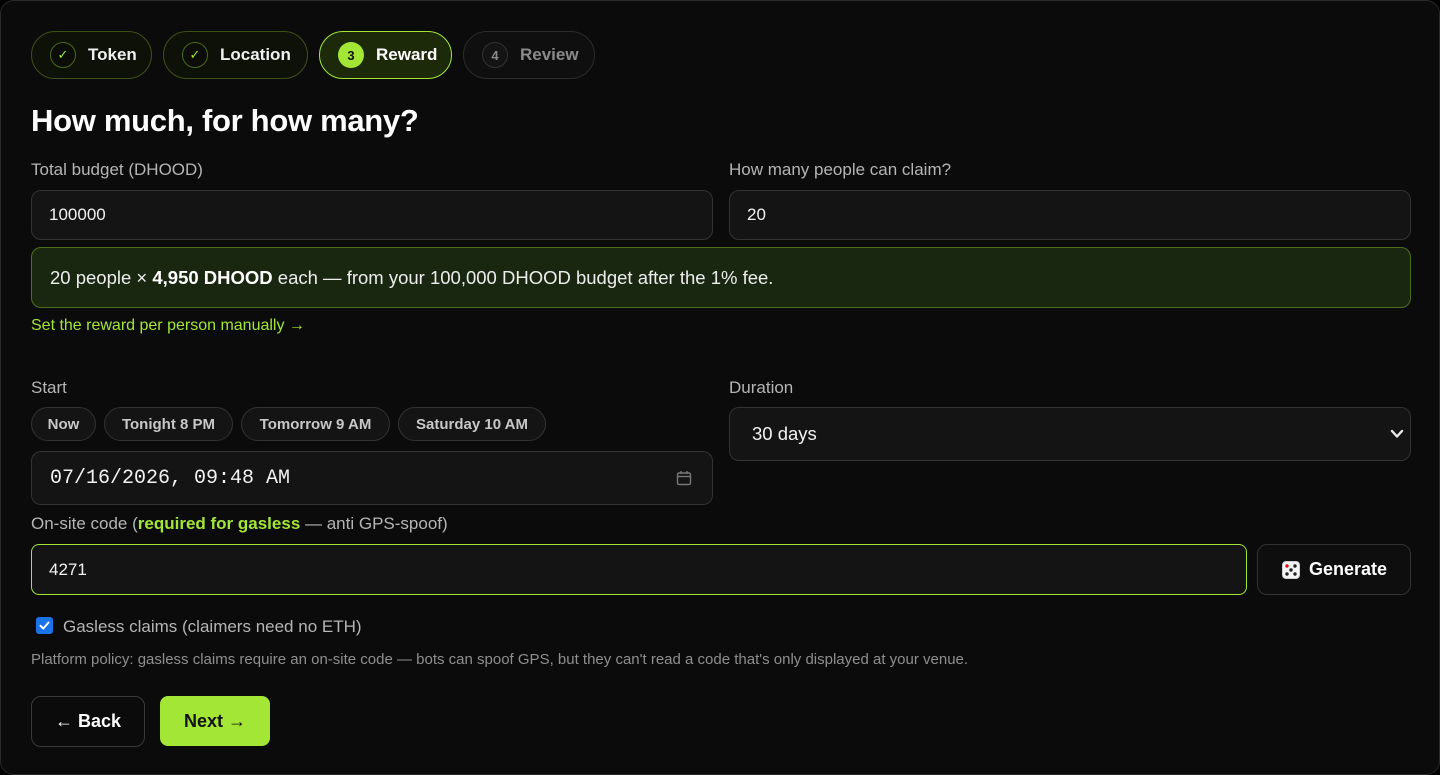 Image resolution: width=1440 pixels, height=775 pixels. Describe the element at coordinates (63, 55) in the screenshot. I see `step-token-check-icon: ✓` at that location.